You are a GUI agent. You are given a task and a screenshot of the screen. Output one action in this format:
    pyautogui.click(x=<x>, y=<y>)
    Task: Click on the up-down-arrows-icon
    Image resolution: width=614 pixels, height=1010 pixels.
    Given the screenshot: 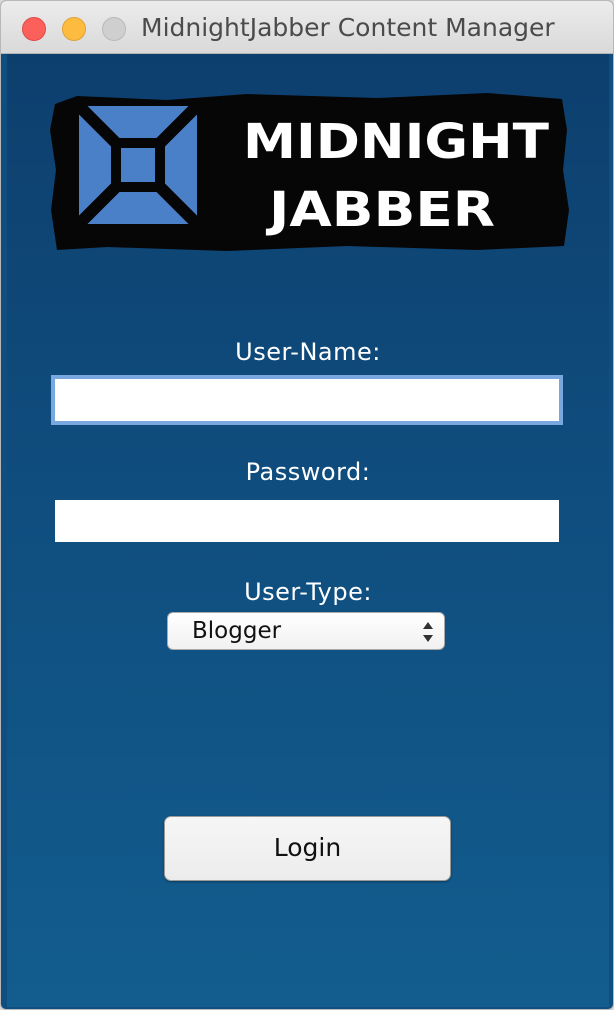 What is the action you would take?
    pyautogui.click(x=428, y=632)
    